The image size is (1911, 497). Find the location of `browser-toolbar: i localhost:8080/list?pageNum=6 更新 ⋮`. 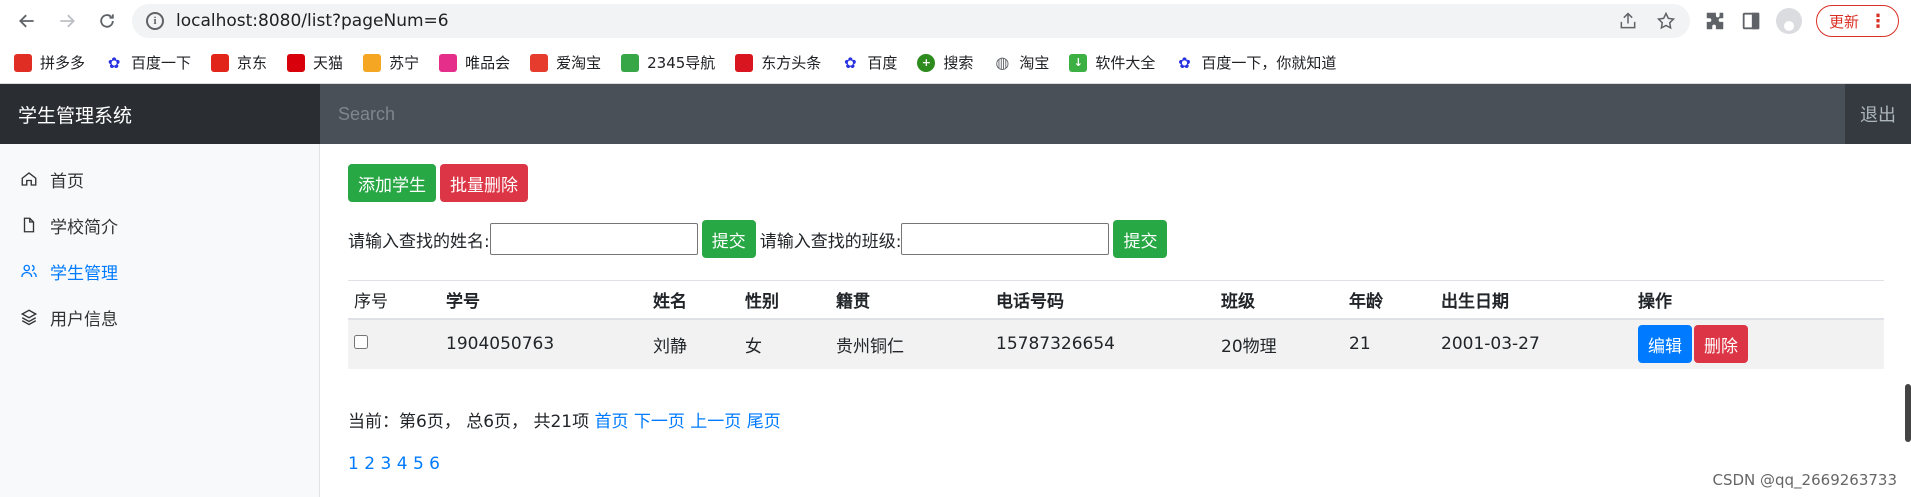

browser-toolbar: i localhost:8080/list?pageNum=6 更新 ⋮ is located at coordinates (955, 21).